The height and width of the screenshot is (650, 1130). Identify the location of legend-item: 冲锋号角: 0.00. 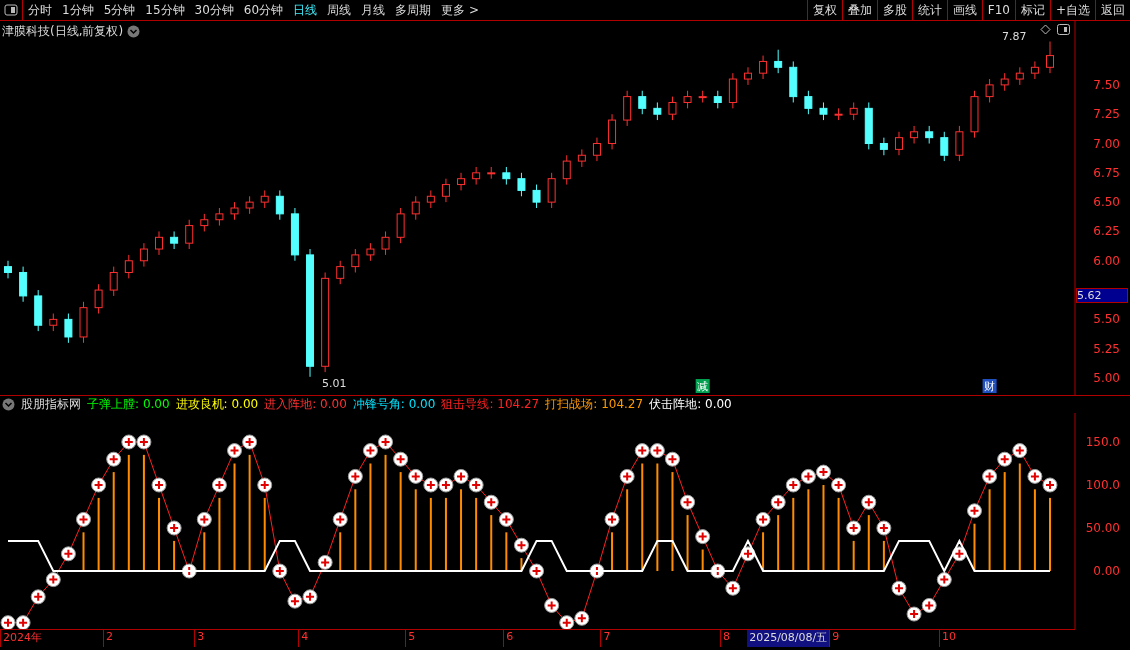
(394, 404).